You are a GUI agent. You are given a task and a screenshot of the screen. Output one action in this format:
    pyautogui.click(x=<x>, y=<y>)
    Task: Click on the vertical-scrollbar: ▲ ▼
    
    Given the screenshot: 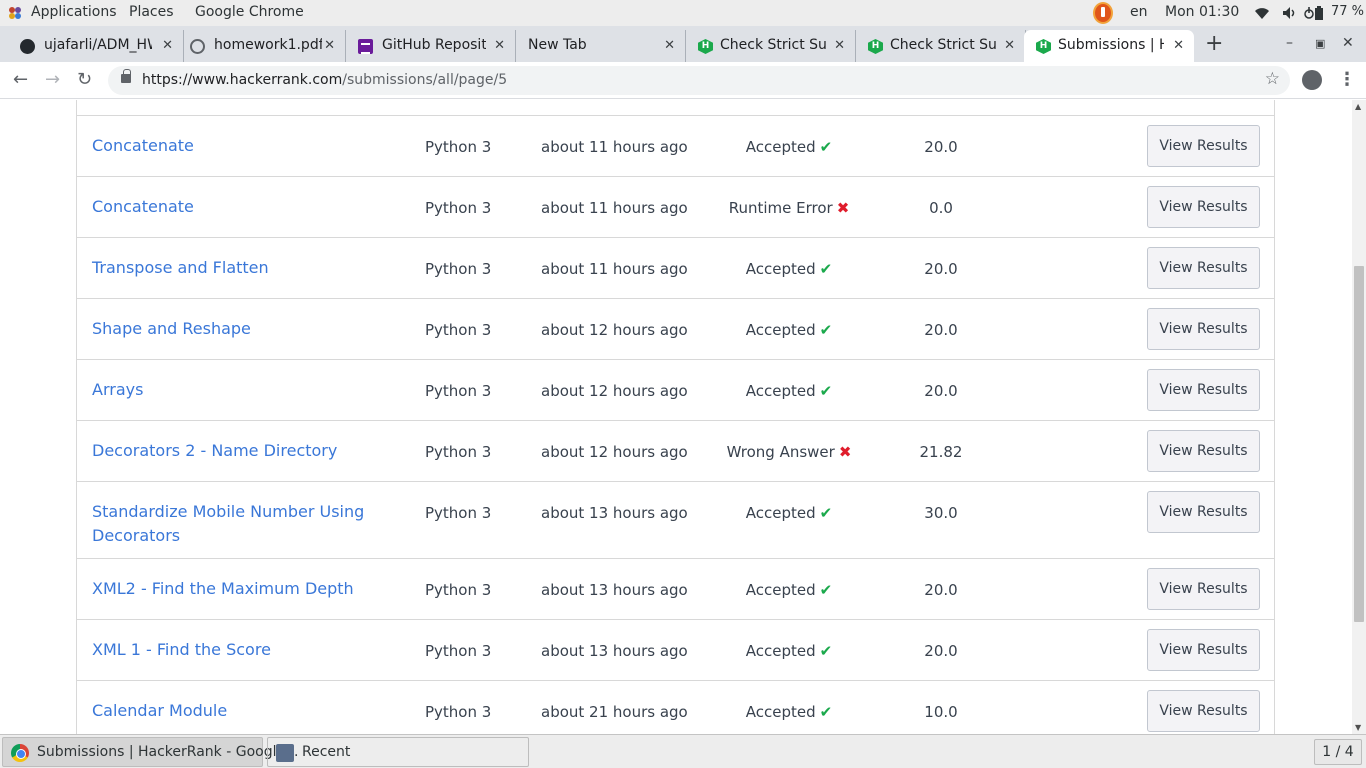 What is the action you would take?
    pyautogui.click(x=1359, y=417)
    